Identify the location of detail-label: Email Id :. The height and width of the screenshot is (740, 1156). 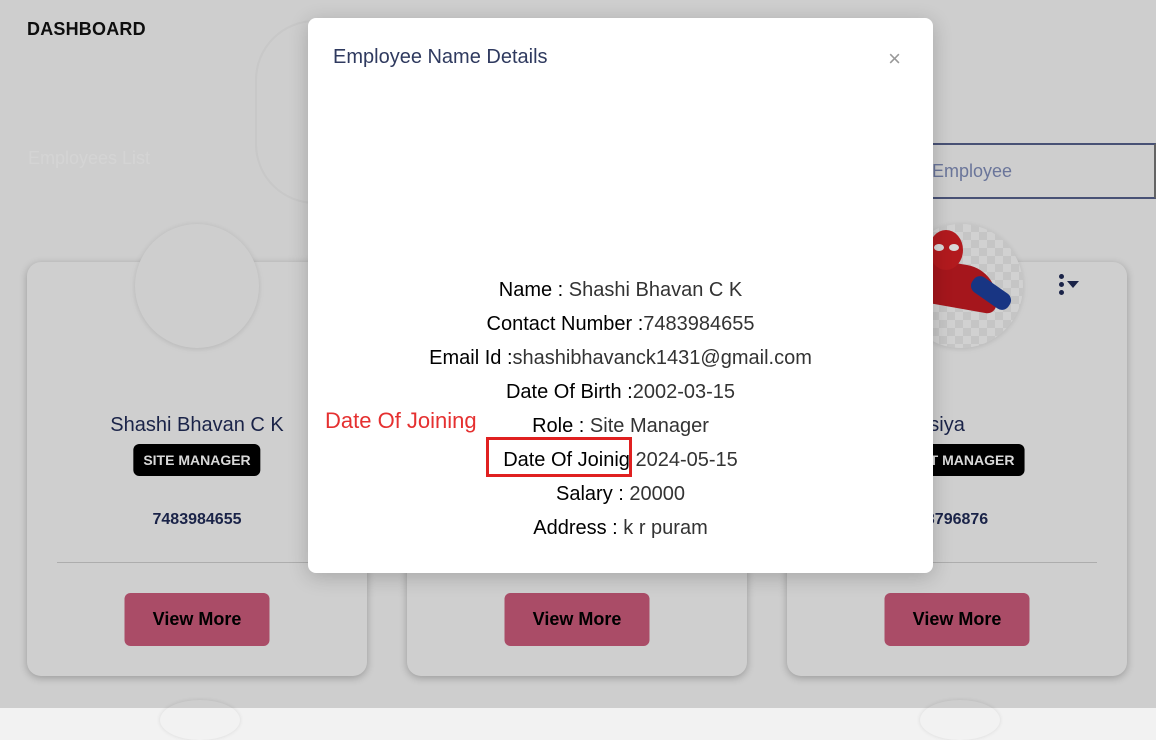
(471, 358).